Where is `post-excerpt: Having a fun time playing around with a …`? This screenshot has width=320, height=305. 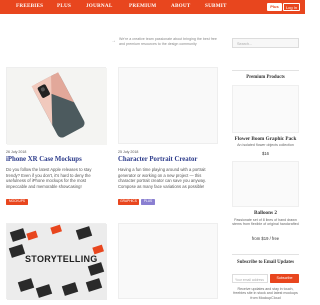
post-excerpt: Having a fun time playing around with a … is located at coordinates (162, 178).